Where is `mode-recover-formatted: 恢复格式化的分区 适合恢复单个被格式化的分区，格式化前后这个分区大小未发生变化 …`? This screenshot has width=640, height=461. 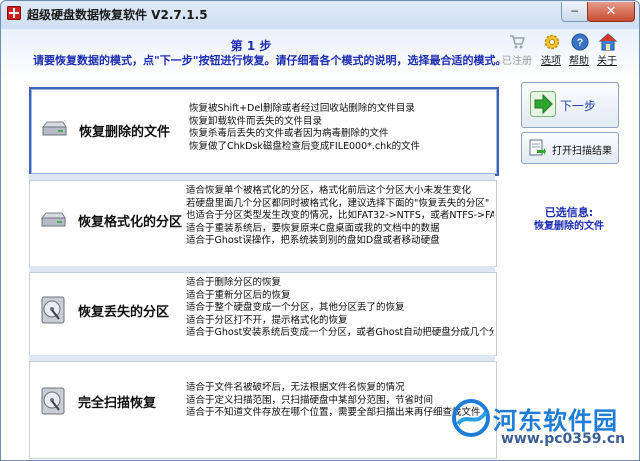
mode-recover-formatted: 恢复格式化的分区 适合恢复单个被格式化的分区，格式化前后这个分区大小未发生变化 … is located at coordinates (263, 223).